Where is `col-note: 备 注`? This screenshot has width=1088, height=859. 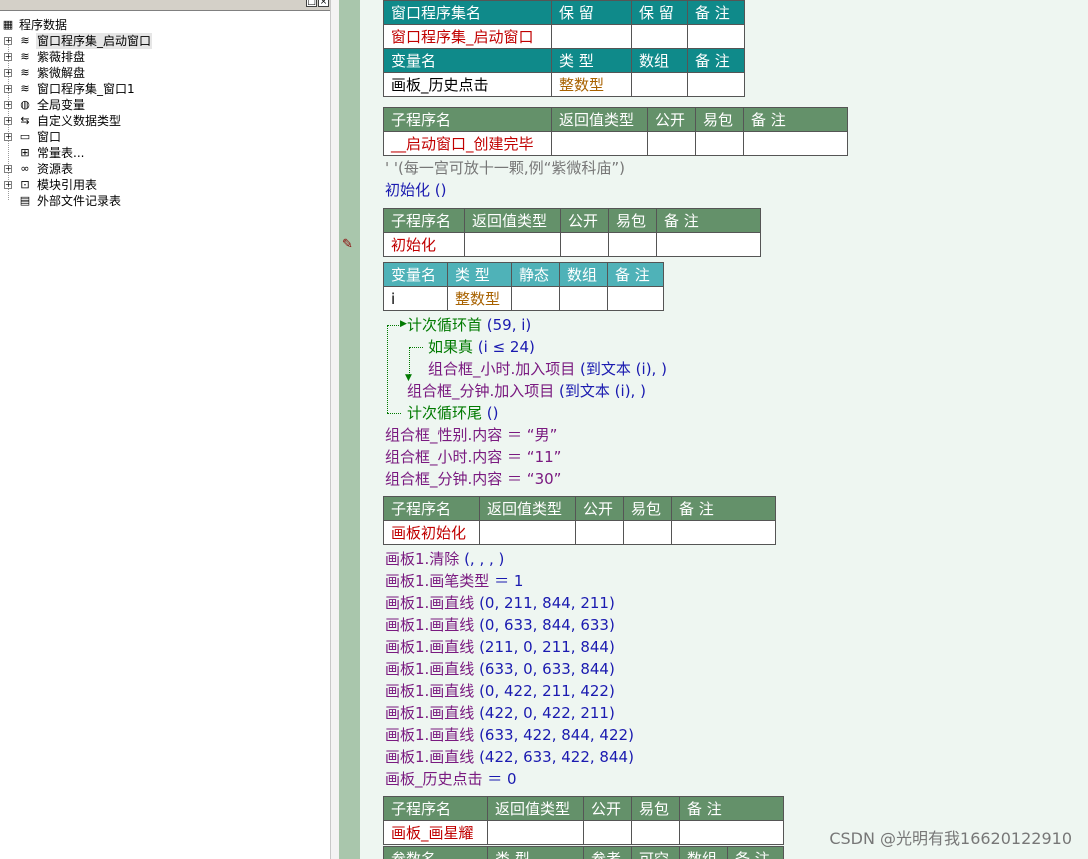
col-note: 备 注 is located at coordinates (795, 119).